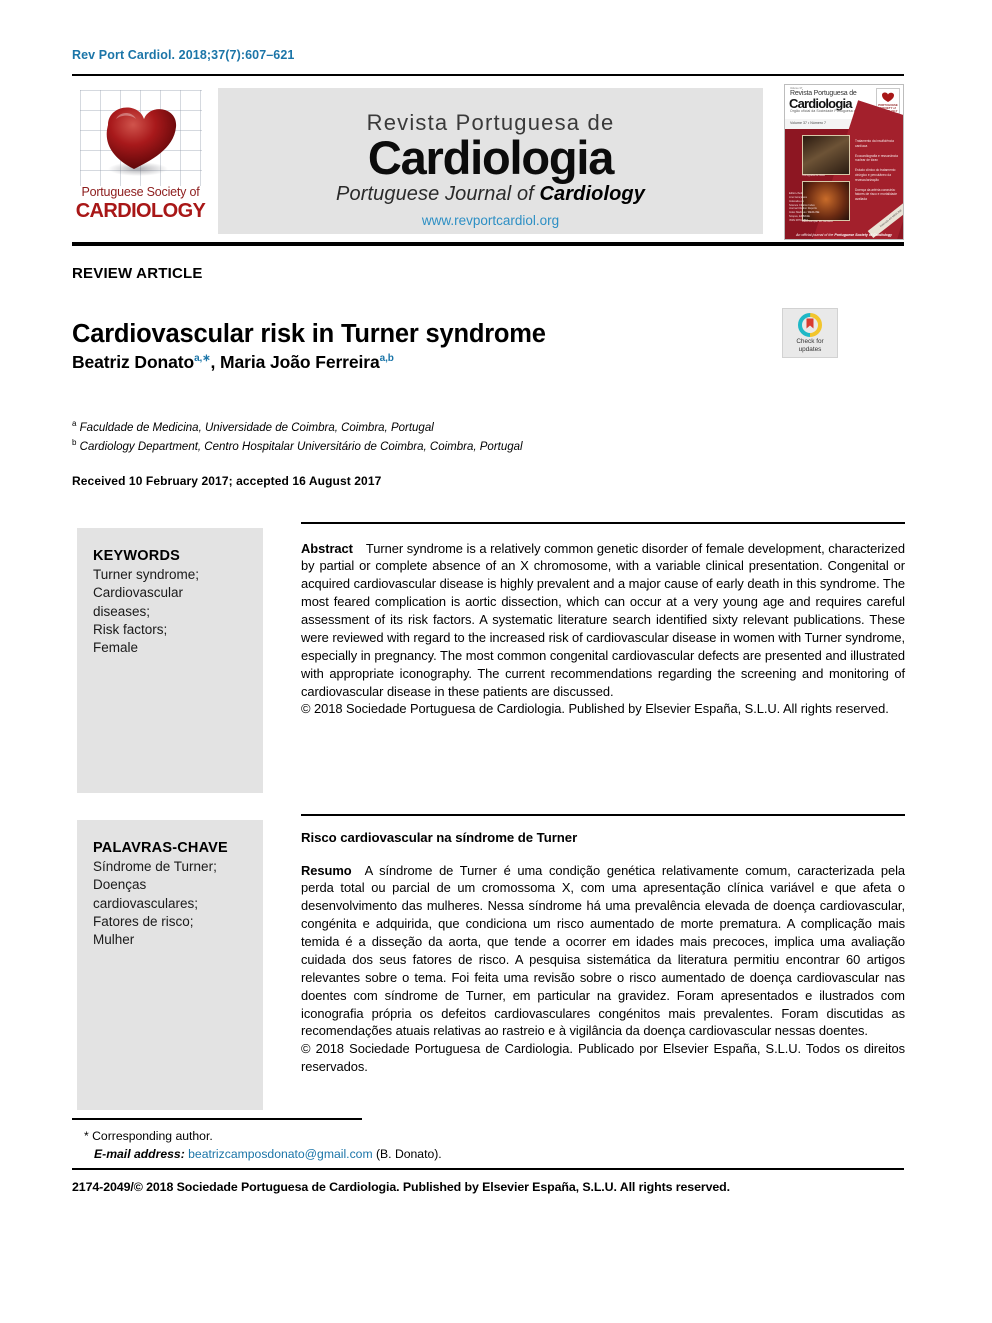  I want to click on author-affiliation-marks: a,∗, so click(202, 359).